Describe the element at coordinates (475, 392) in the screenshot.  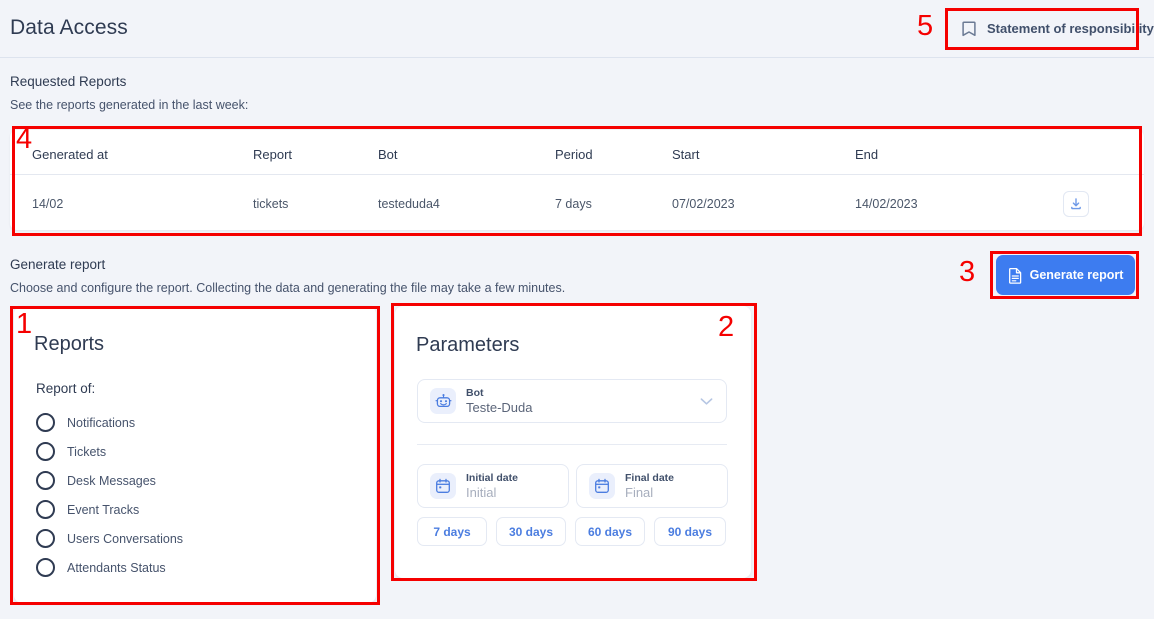
I see `bot-field-label: Bot` at that location.